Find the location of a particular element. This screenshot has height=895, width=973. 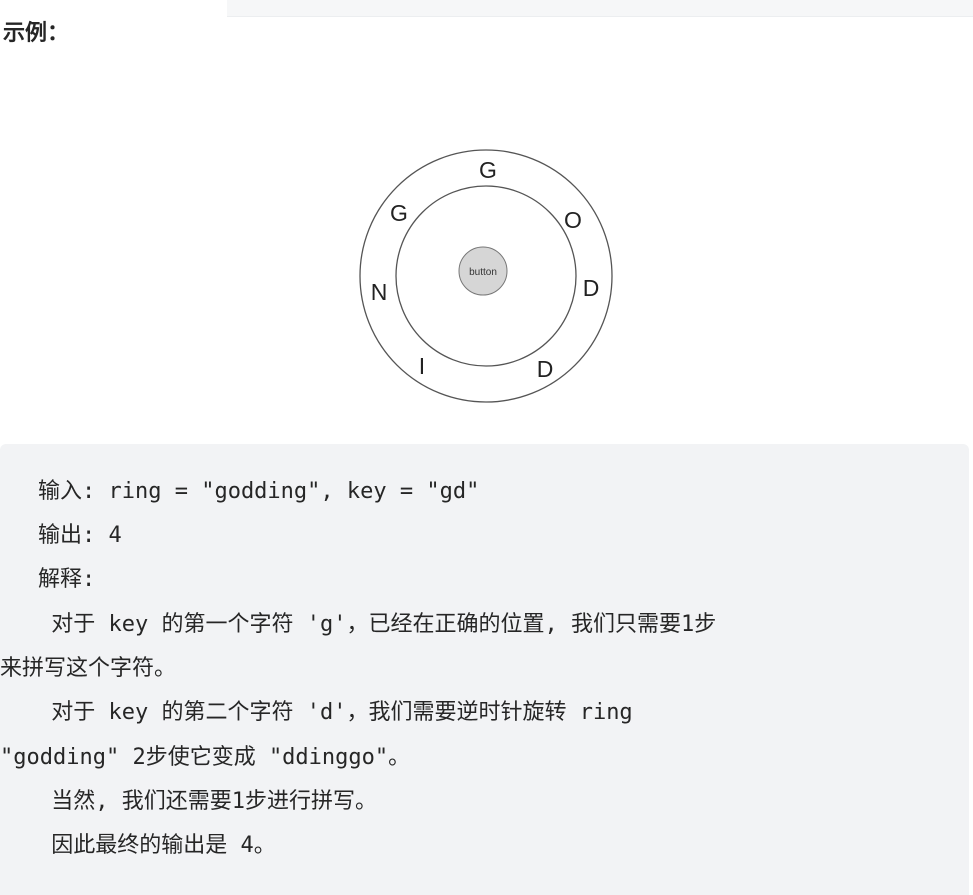

output-line: 输出: 4 is located at coordinates (80, 535).